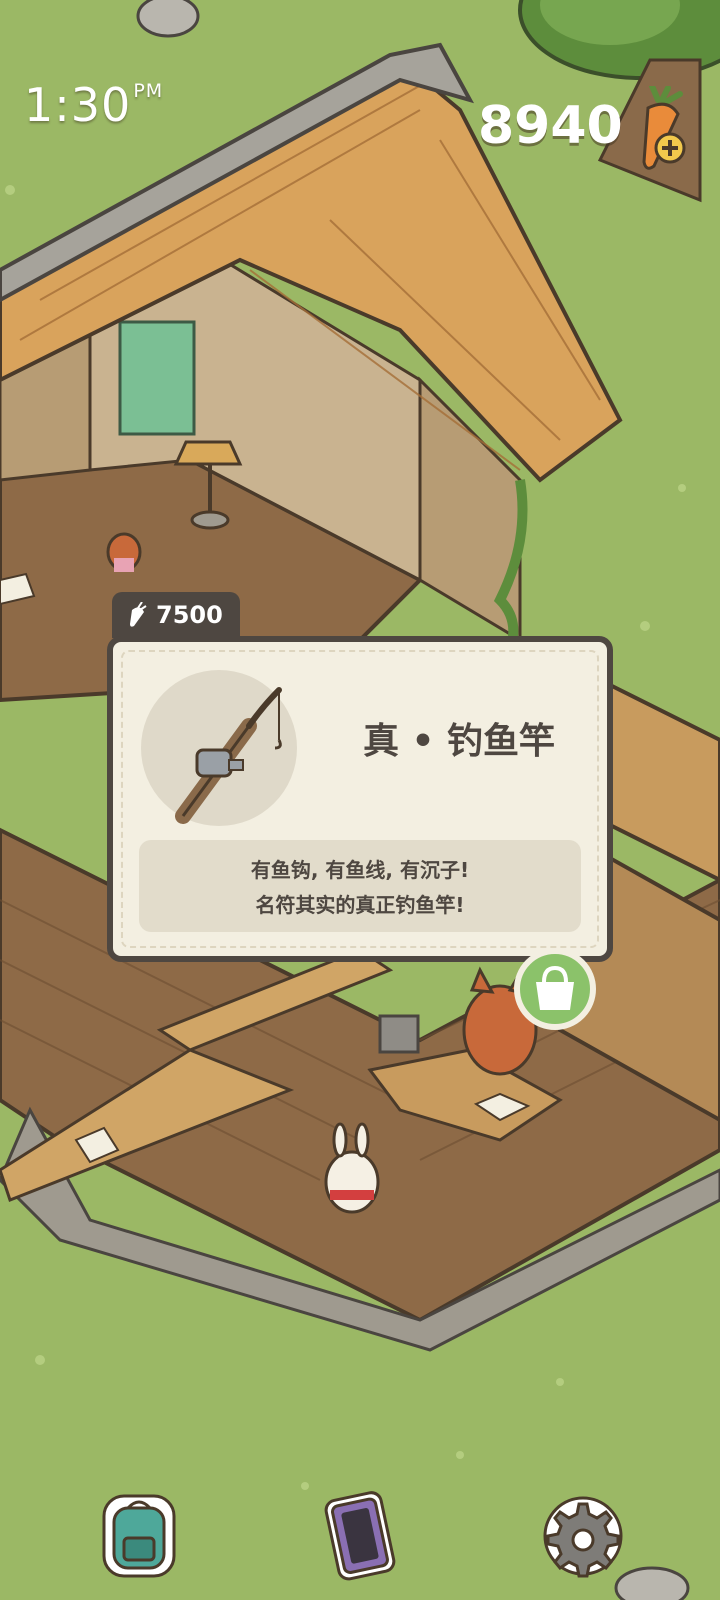 The height and width of the screenshot is (1600, 720). Describe the element at coordinates (148, 91) in the screenshot. I see `clock-ampm: PM` at that location.